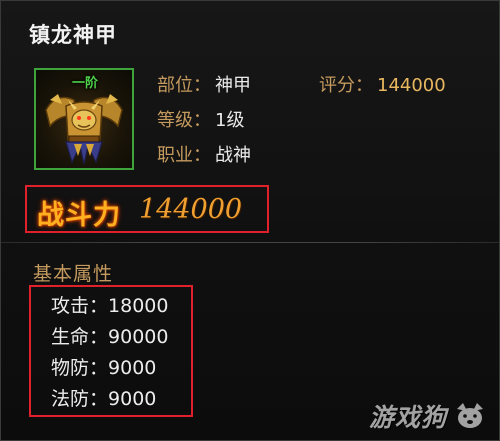  I want to click on attr-label: 生命, so click(70, 337).